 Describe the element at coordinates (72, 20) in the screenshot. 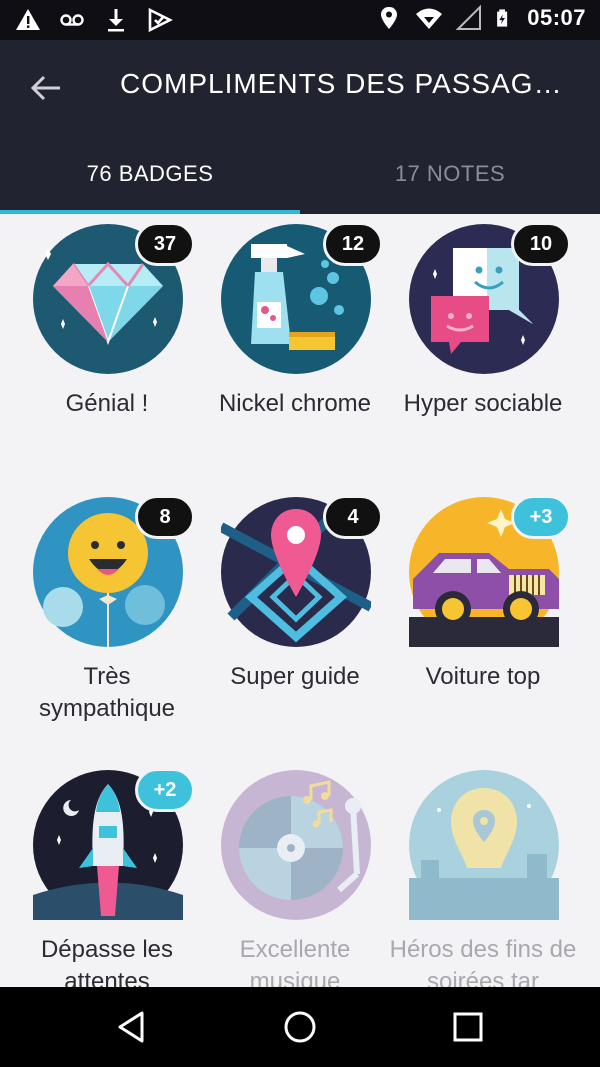

I see `voicemail-icon` at that location.